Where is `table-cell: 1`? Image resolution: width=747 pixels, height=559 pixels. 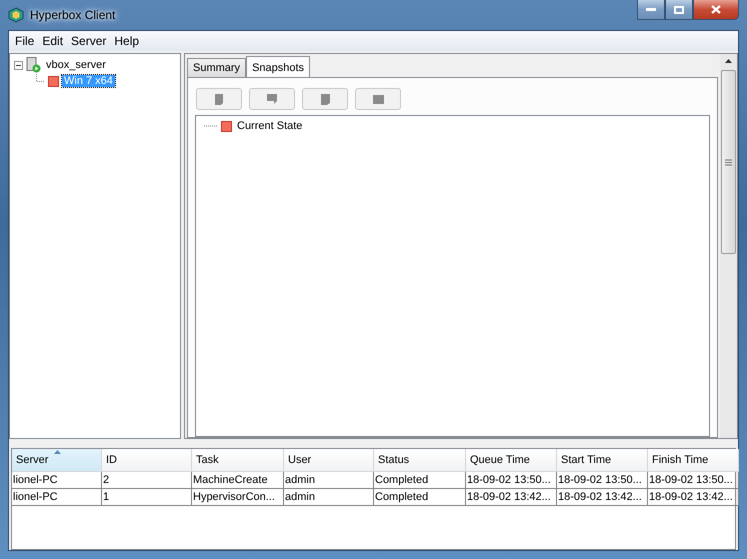
table-cell: 1 is located at coordinates (147, 497).